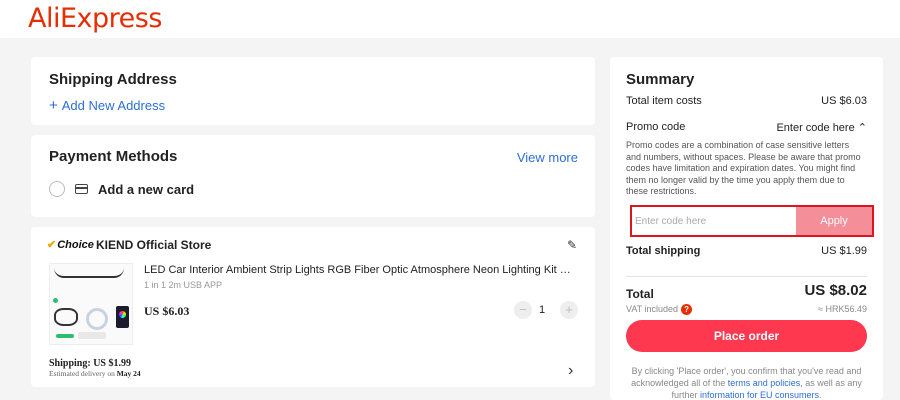  Describe the element at coordinates (656, 127) in the screenshot. I see `promo-code-label: Promo code` at that location.